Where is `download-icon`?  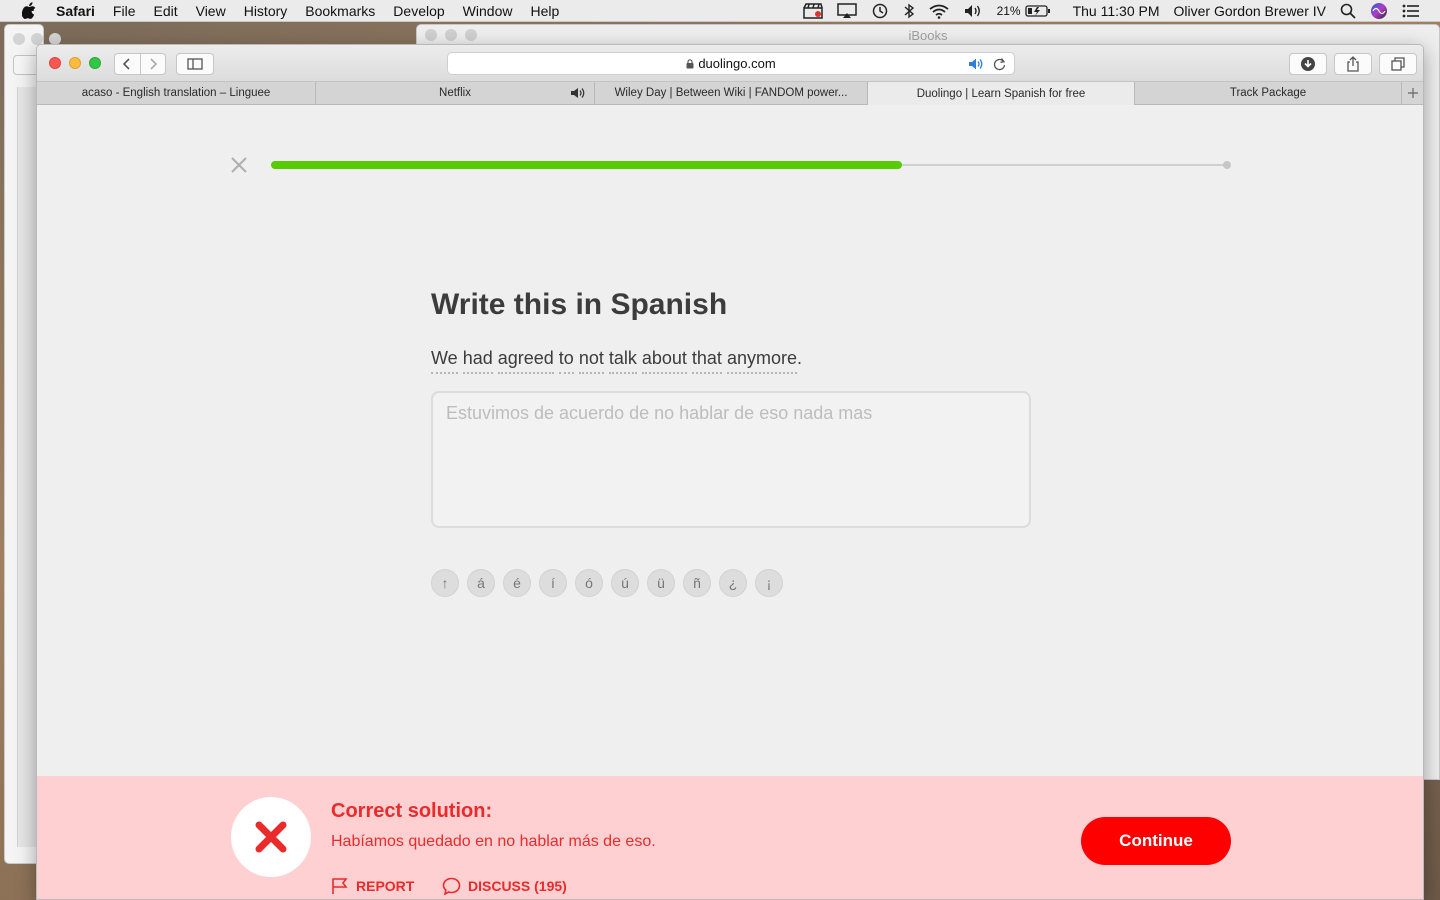
download-icon is located at coordinates (1308, 64).